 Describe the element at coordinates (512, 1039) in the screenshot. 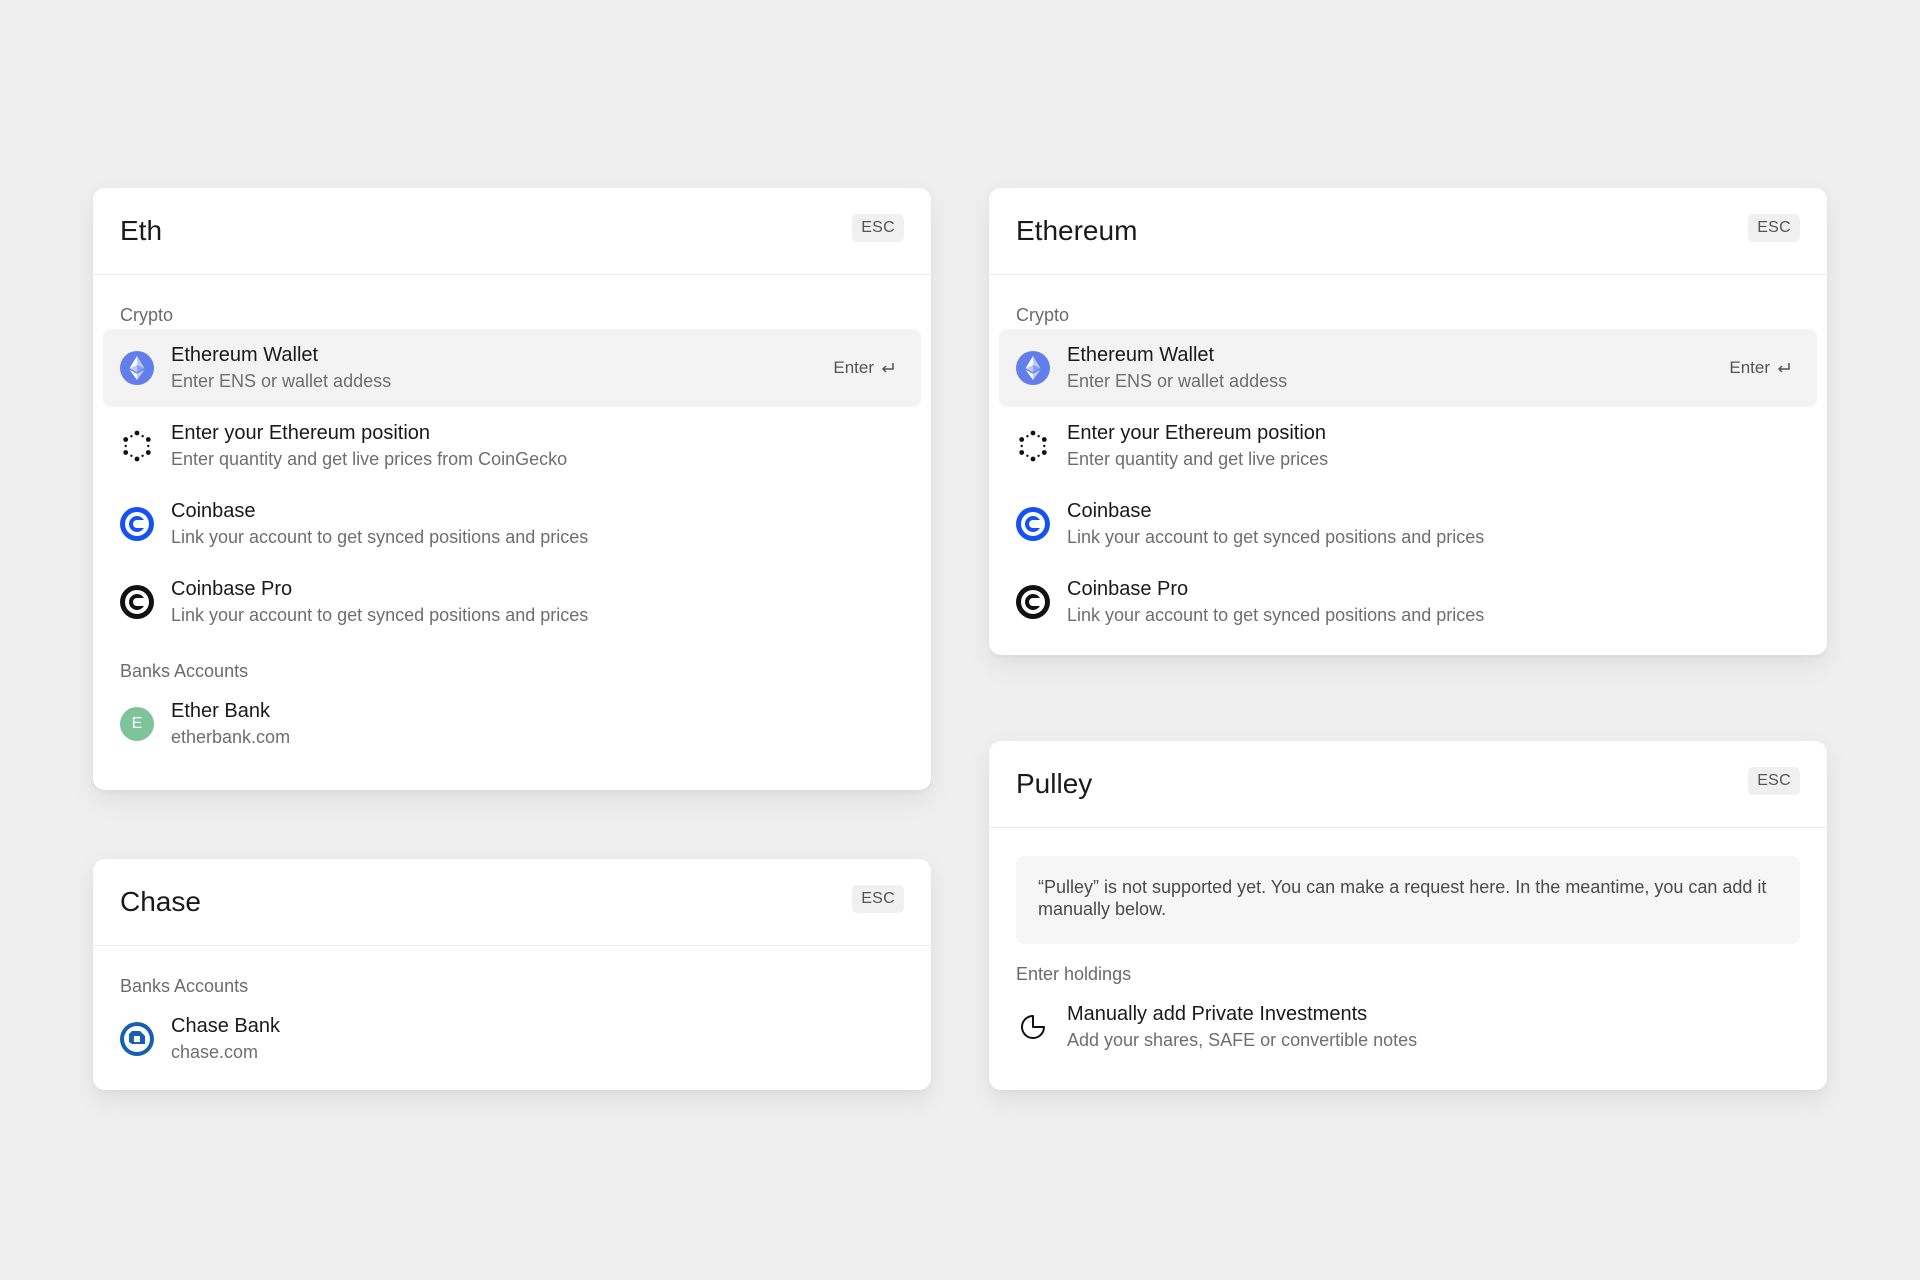

I see `result-chase-bank: Chase Bank chase.com` at that location.